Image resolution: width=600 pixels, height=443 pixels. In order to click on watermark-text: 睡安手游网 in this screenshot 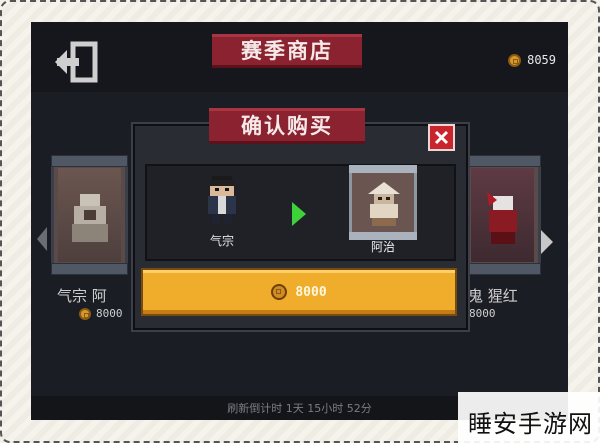, I will do `click(530, 424)`.